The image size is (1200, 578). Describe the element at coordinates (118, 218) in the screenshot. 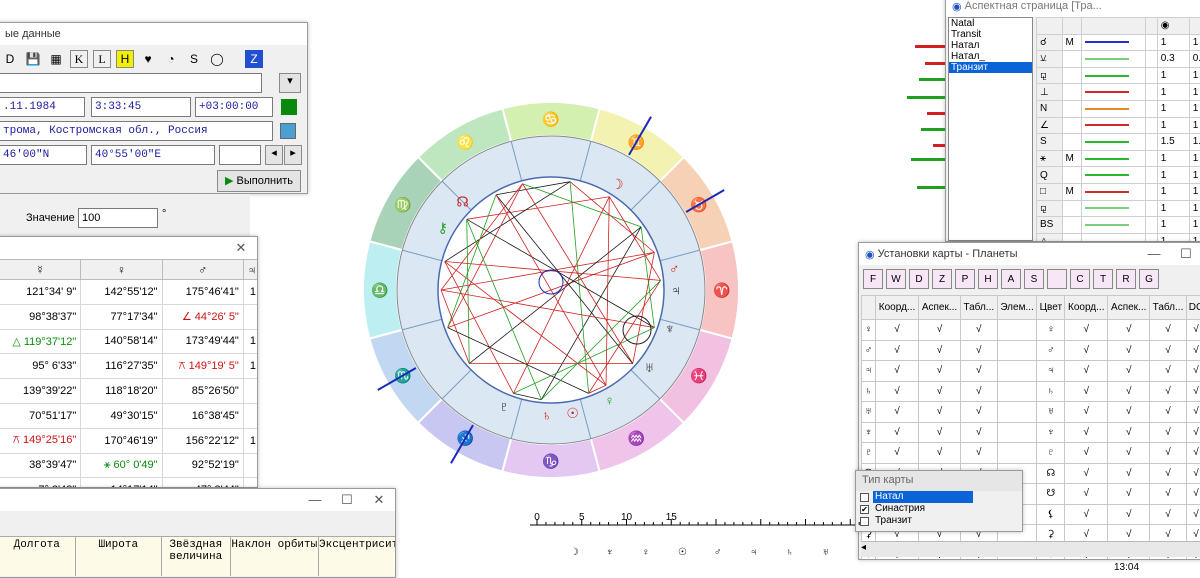

I see `value-input: 100` at that location.